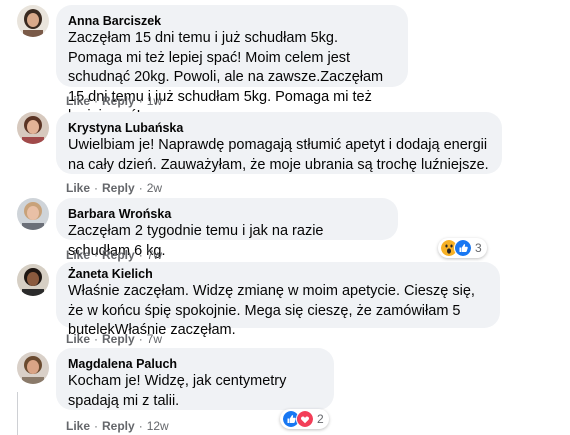  I want to click on reactions-summary: 3, so click(462, 248).